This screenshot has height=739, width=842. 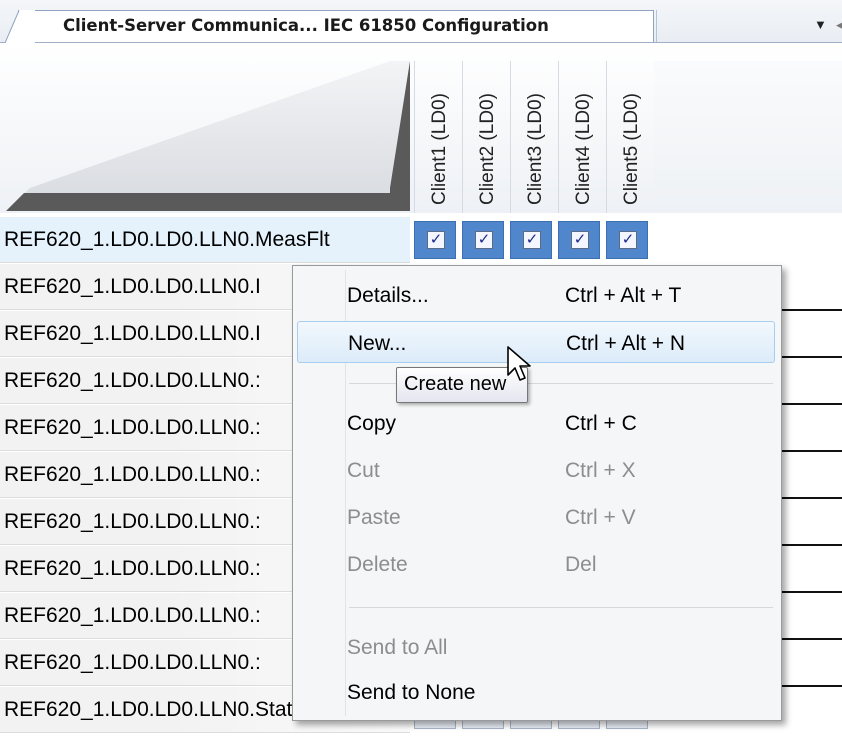 I want to click on tab-slant, so click(x=20, y=26).